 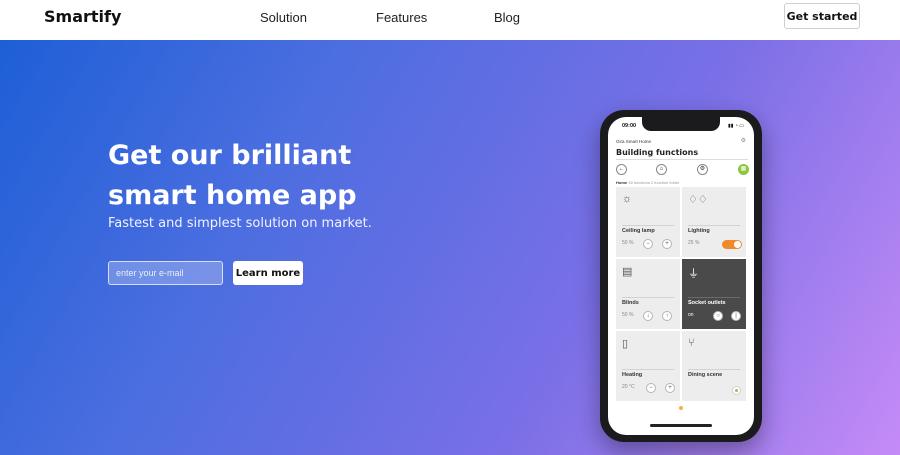 I want to click on get-started-button: Get started, so click(x=822, y=16).